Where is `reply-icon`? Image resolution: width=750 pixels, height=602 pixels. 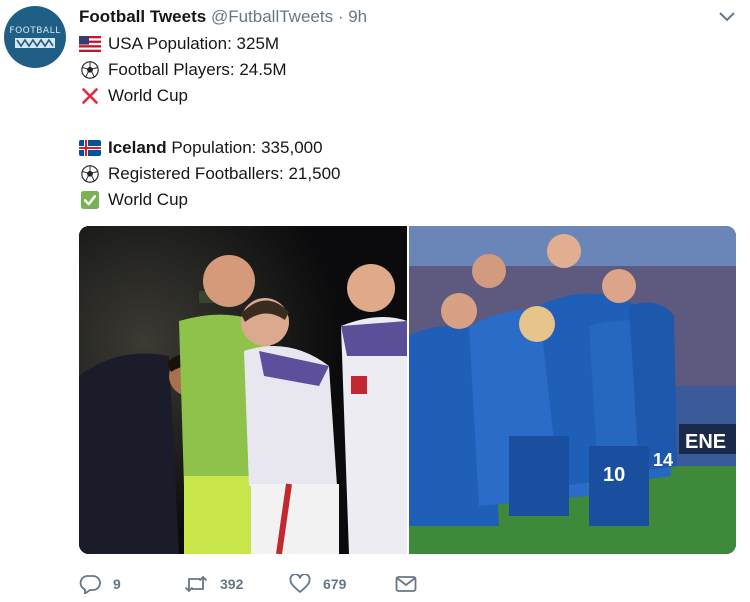
reply-icon is located at coordinates (90, 584).